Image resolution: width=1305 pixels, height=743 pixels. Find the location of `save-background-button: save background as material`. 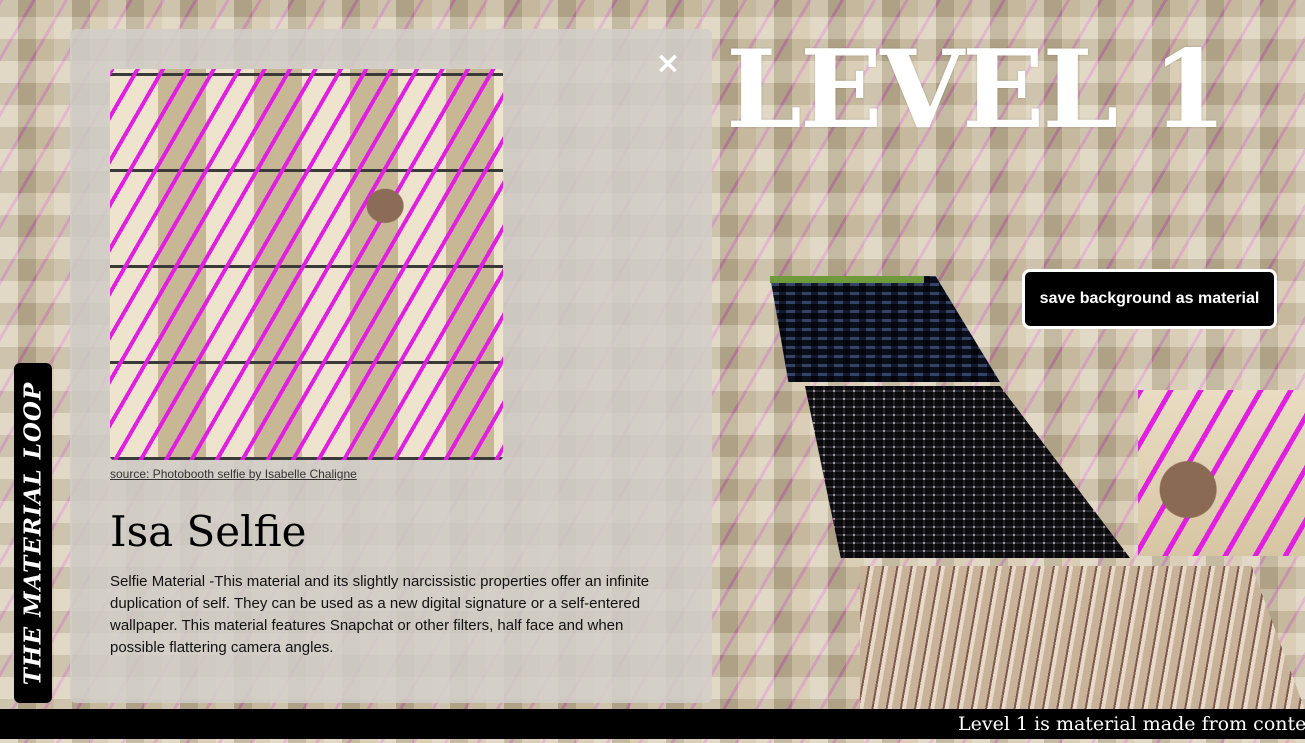

save-background-button: save background as material is located at coordinates (1149, 299).